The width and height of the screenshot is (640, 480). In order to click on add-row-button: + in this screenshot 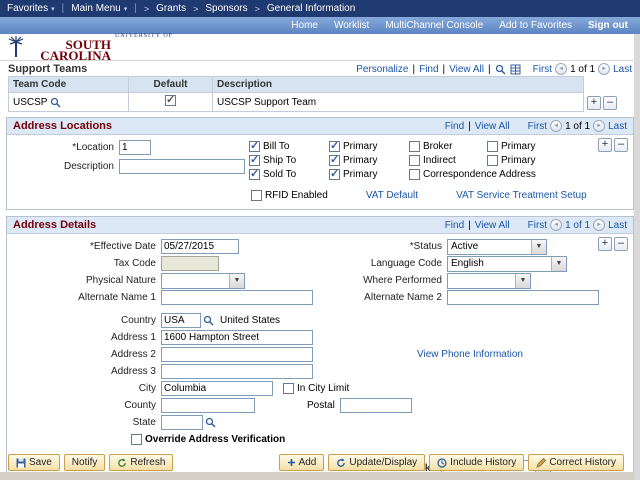, I will do `click(594, 103)`.